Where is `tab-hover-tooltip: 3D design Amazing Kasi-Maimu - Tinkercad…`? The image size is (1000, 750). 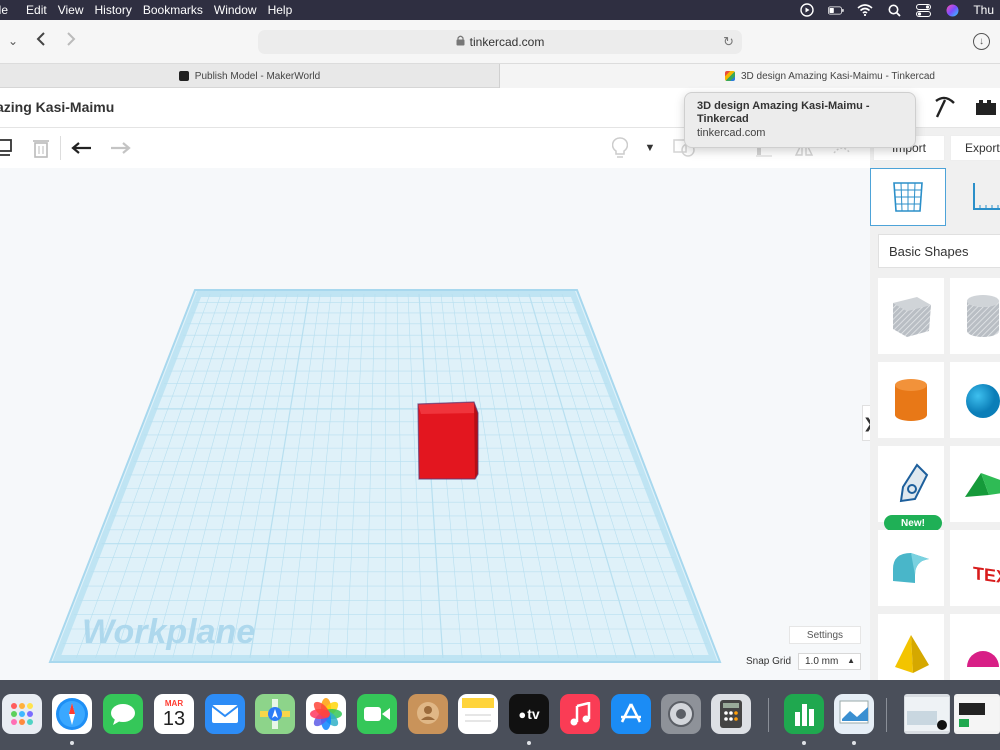 tab-hover-tooltip: 3D design Amazing Kasi-Maimu - Tinkercad… is located at coordinates (800, 120).